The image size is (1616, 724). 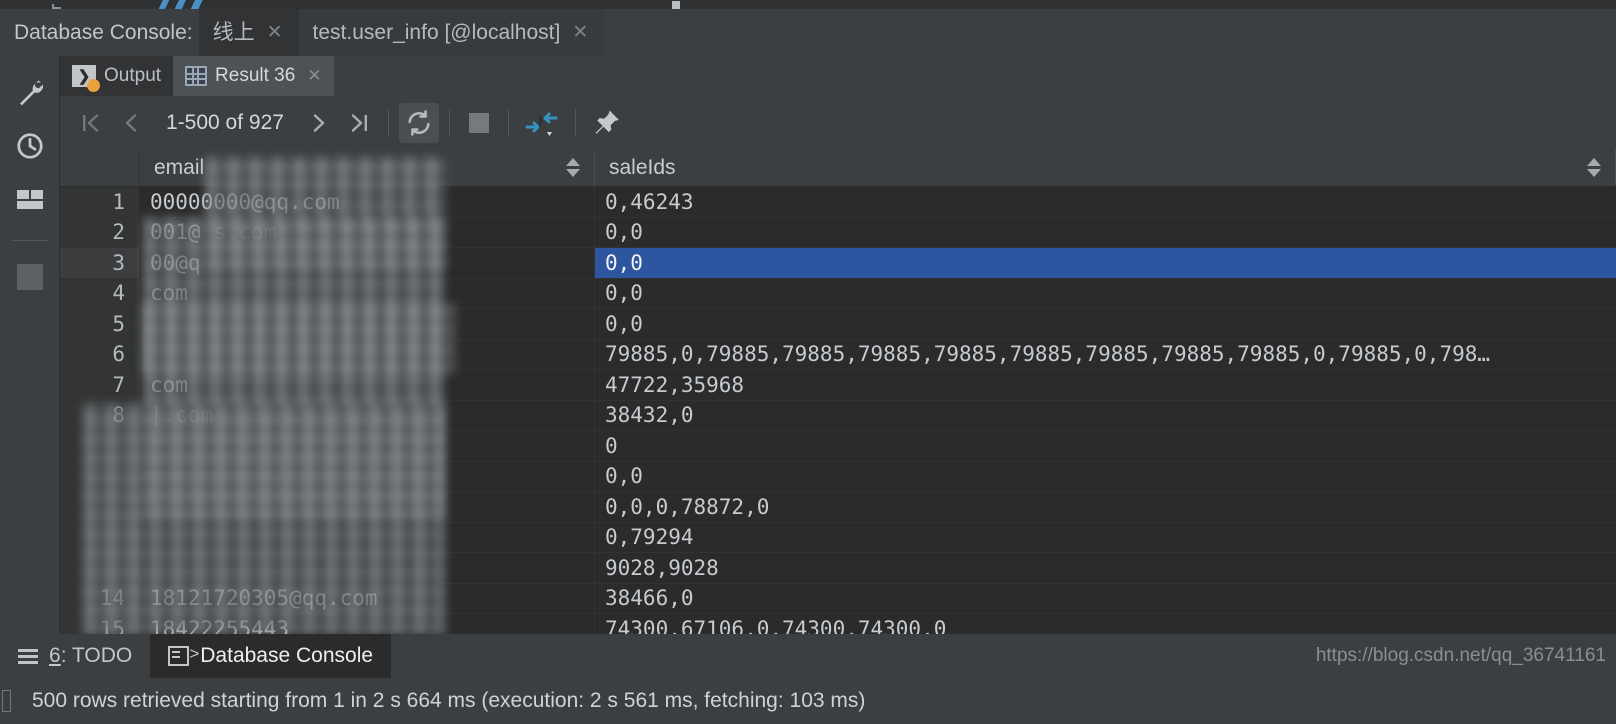 I want to click on row-number-cell: 5, so click(x=100, y=324).